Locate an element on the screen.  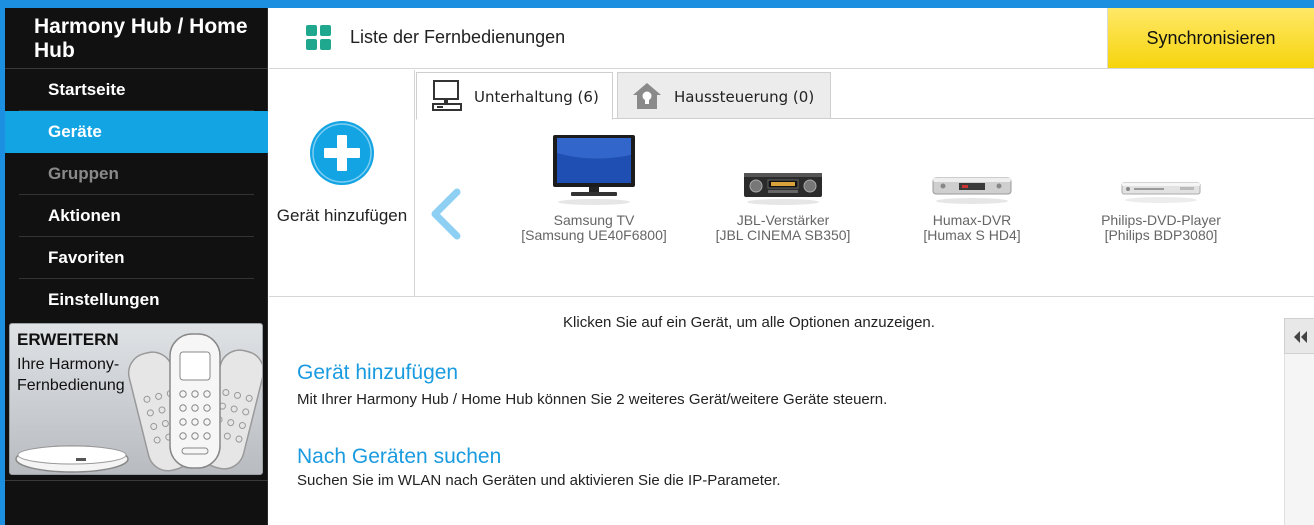
page-title: Liste der Fernbedienungen is located at coordinates (458, 37).